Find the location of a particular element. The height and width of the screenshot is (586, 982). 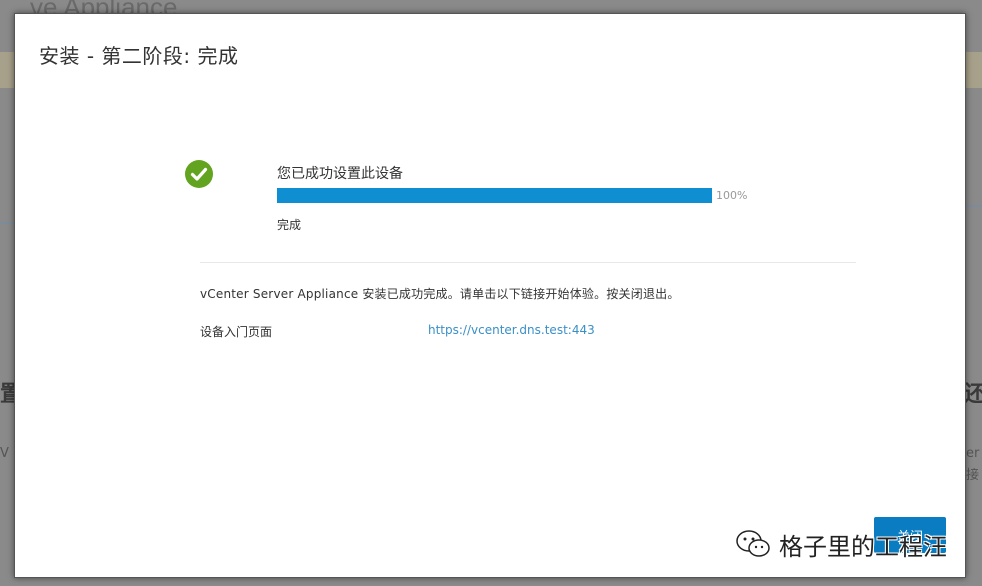

background-line-left is located at coordinates (7, 223).